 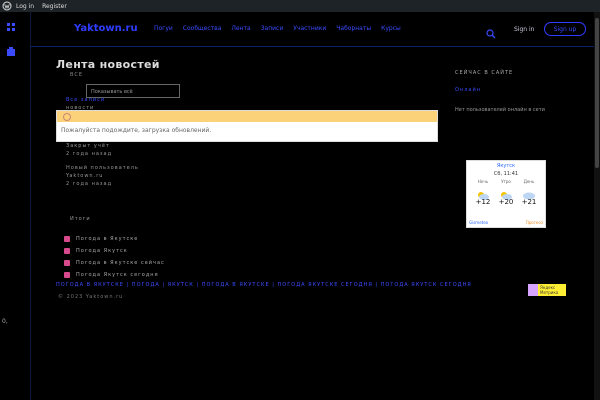 What do you see at coordinates (106, 28) in the screenshot?
I see `site-logo: Yaktown.ru` at bounding box center [106, 28].